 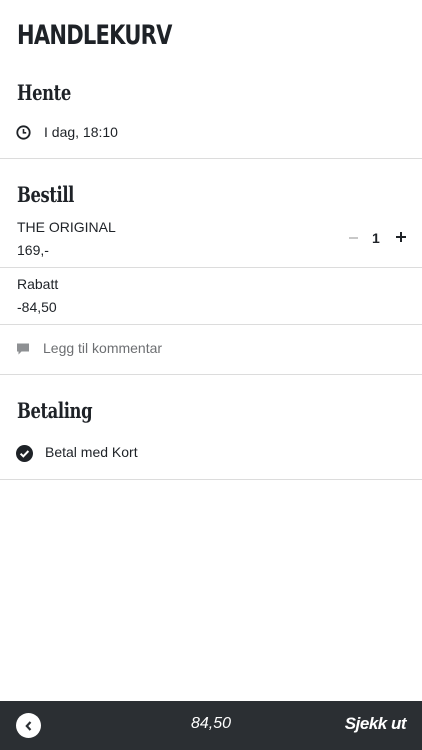 I want to click on increase-quantity-button, so click(x=401, y=237).